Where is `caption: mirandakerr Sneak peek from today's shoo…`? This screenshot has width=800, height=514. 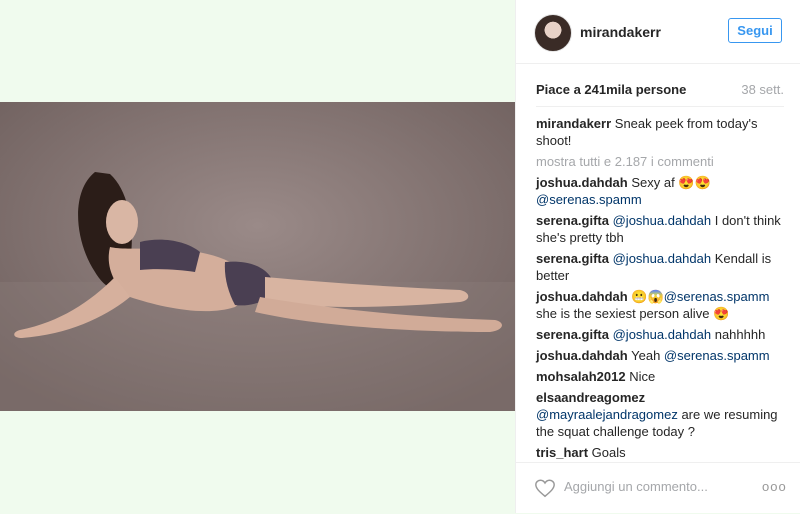
caption: mirandakerr Sneak peek from today's shoo… is located at coordinates (661, 132).